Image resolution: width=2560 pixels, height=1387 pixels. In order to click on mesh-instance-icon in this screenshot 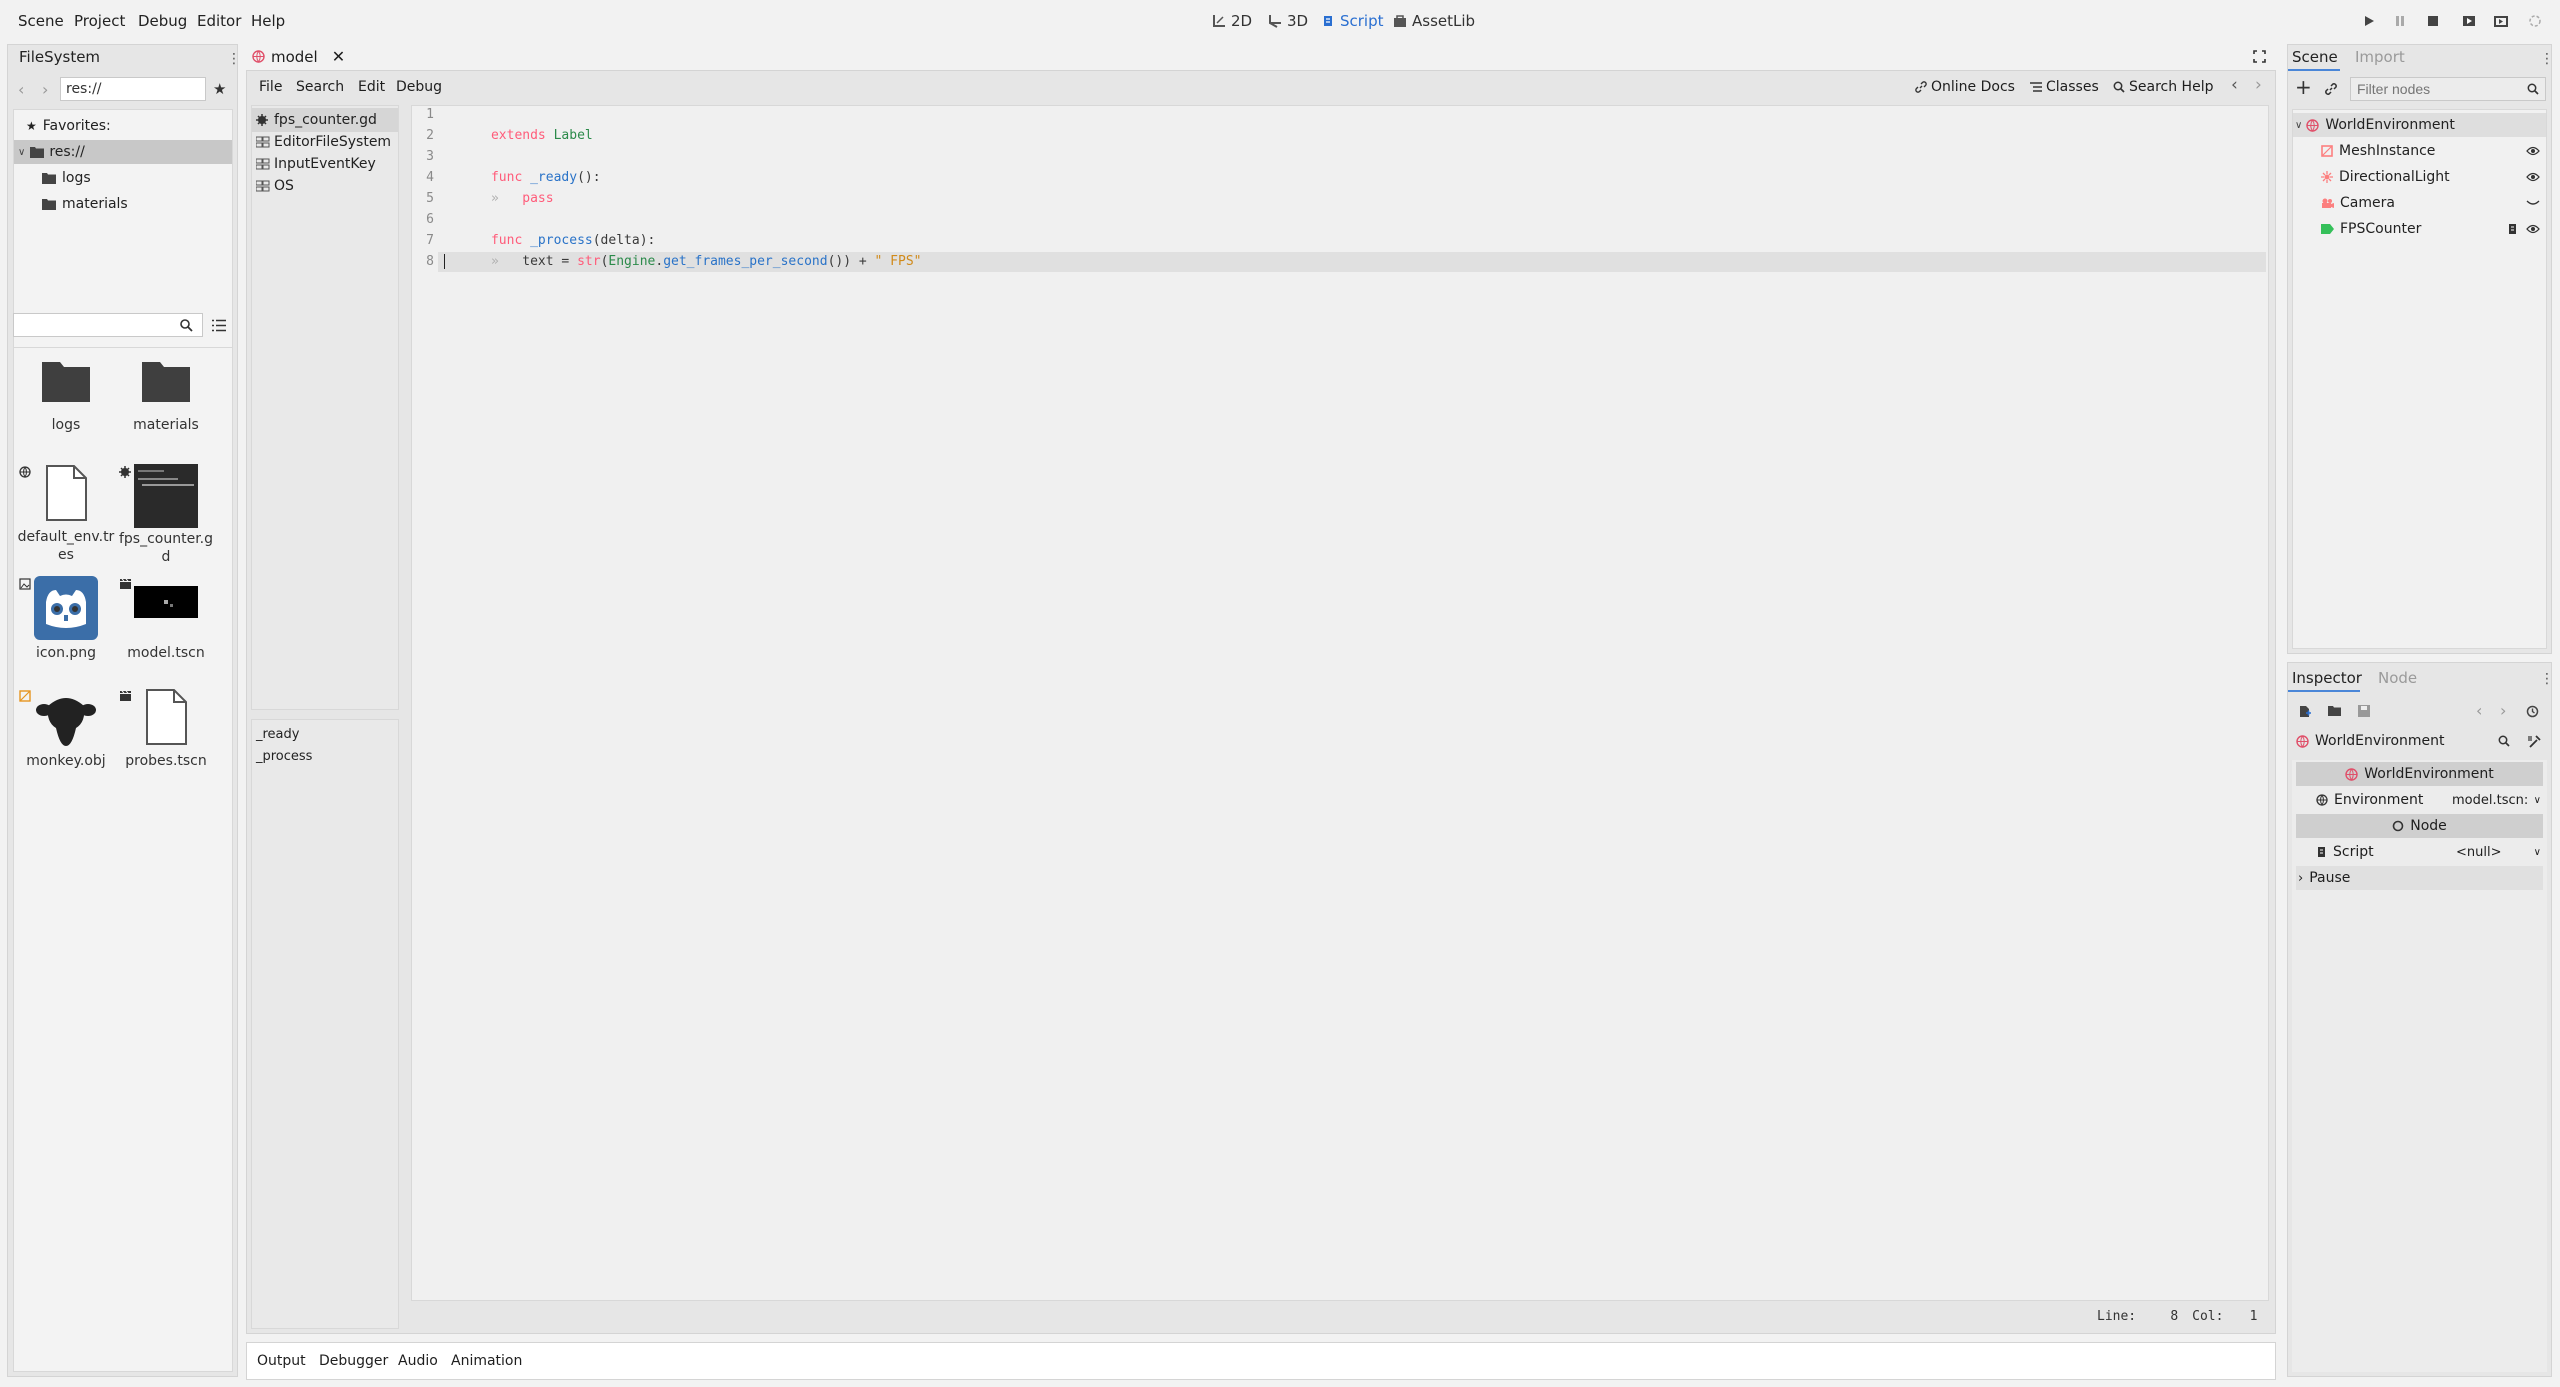, I will do `click(2327, 151)`.